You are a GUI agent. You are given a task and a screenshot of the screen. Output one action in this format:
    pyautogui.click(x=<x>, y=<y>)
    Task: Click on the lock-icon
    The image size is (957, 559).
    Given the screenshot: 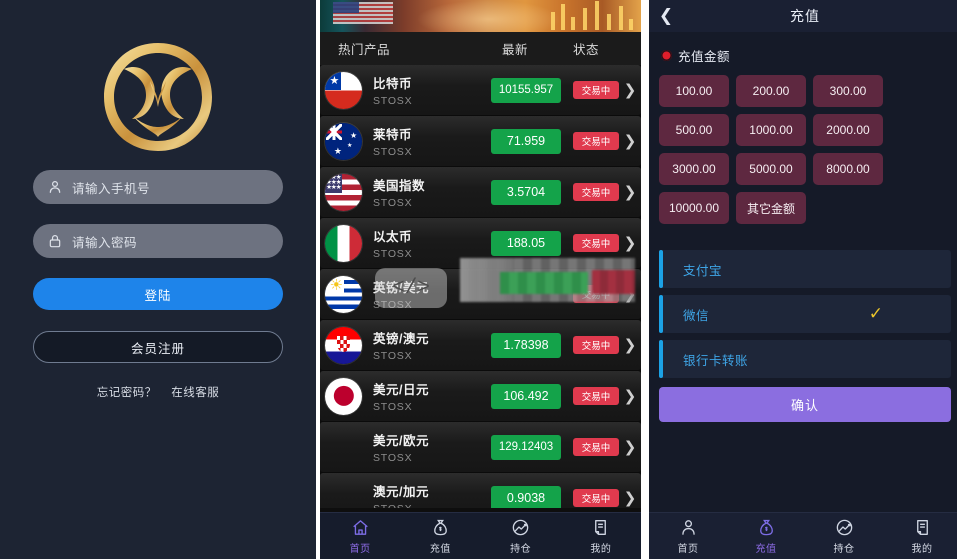 What is the action you would take?
    pyautogui.click(x=55, y=241)
    